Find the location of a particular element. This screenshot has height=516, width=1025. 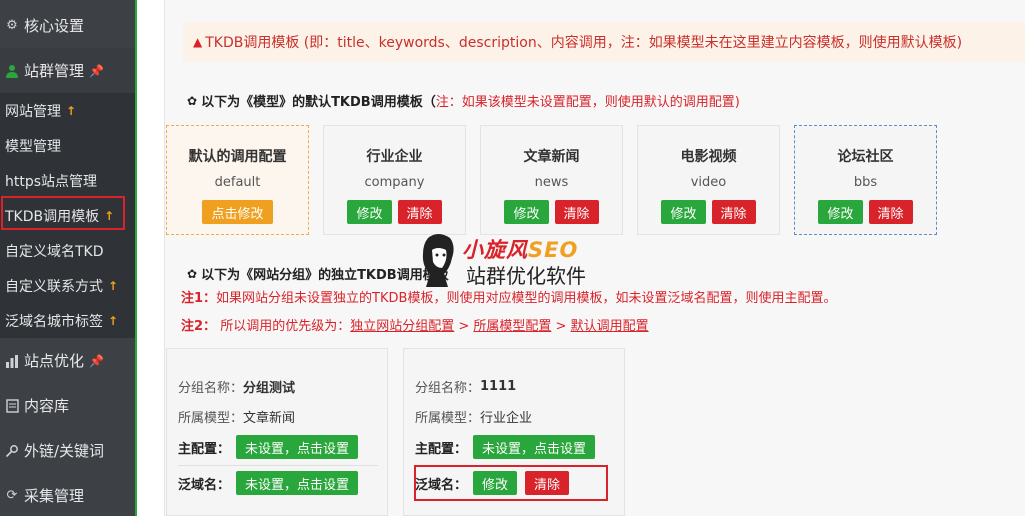

section-title-text: 以下为《网站分组》的独立TKDB调用模板 is located at coordinates (325, 275).